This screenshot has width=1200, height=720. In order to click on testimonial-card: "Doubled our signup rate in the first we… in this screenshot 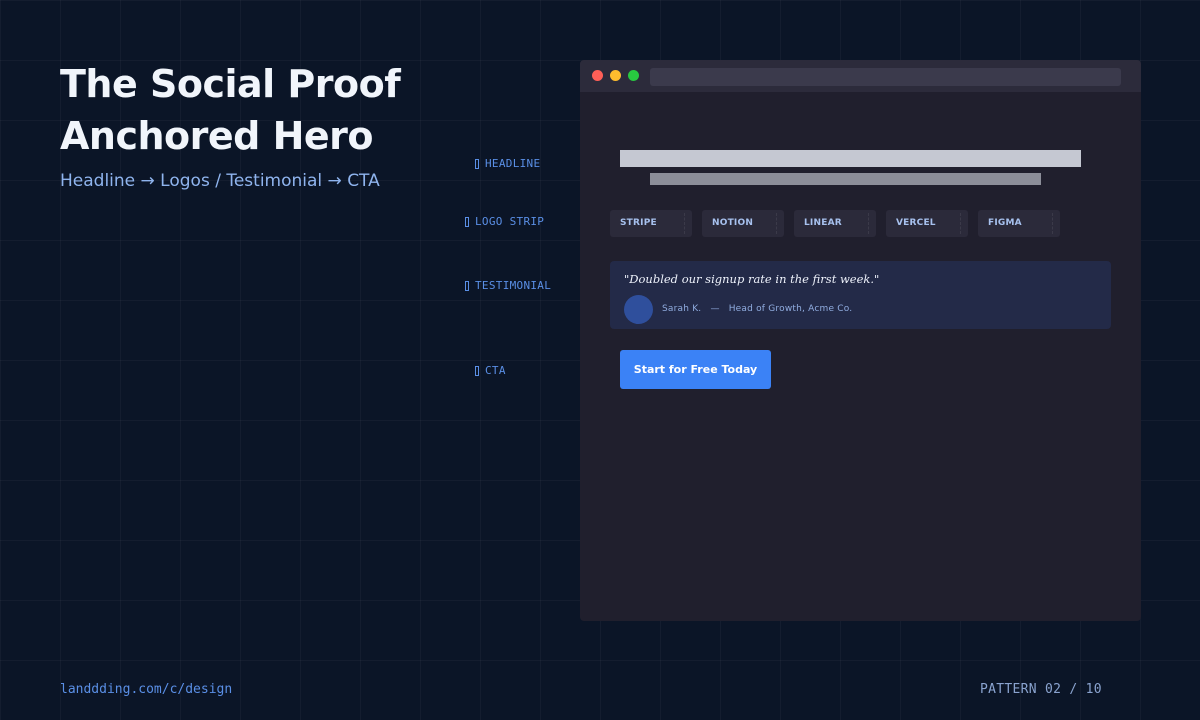, I will do `click(860, 295)`.